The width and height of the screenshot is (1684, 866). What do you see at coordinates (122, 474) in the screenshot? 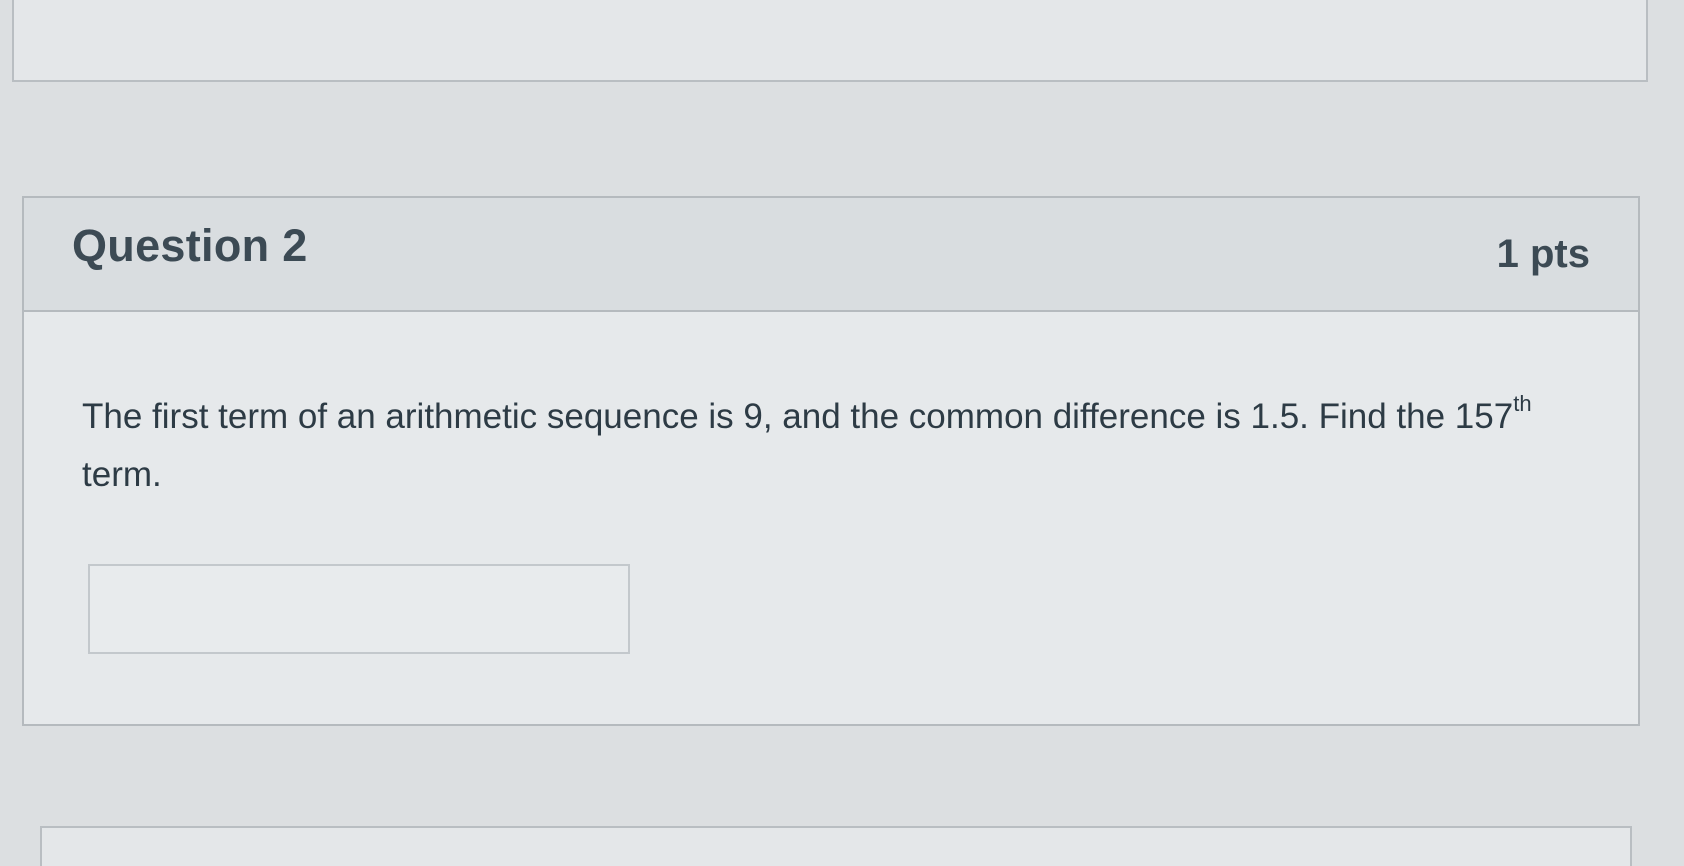
I see `question-text-tail: term.` at bounding box center [122, 474].